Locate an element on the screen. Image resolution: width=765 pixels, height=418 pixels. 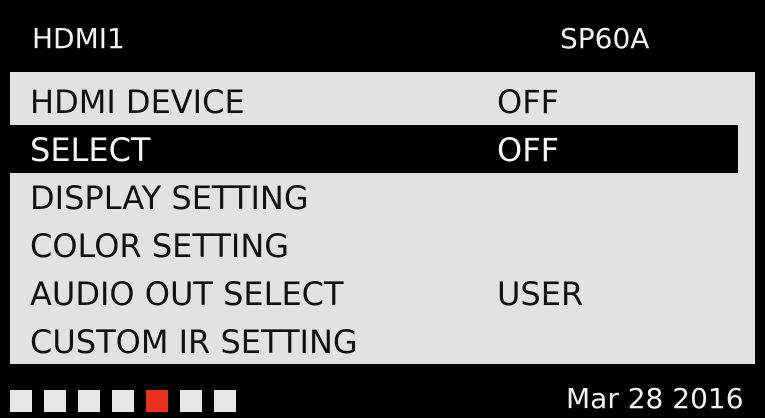
menu-item-hdmi-device: HDMI DEVICE OFF is located at coordinates (382, 101).